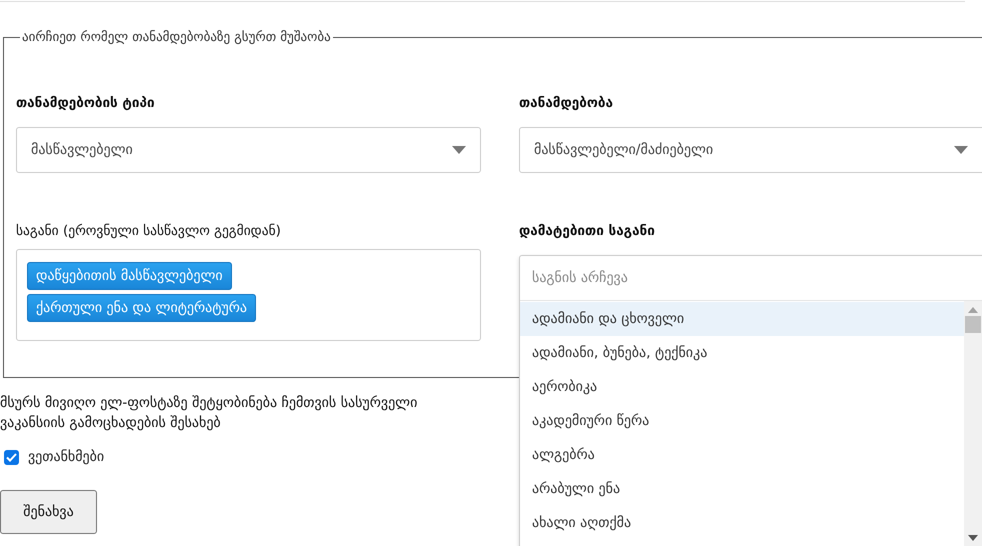 Image resolution: width=982 pixels, height=546 pixels. What do you see at coordinates (751, 278) in the screenshot?
I see `subject-search-field: საგნის არჩევა` at bounding box center [751, 278].